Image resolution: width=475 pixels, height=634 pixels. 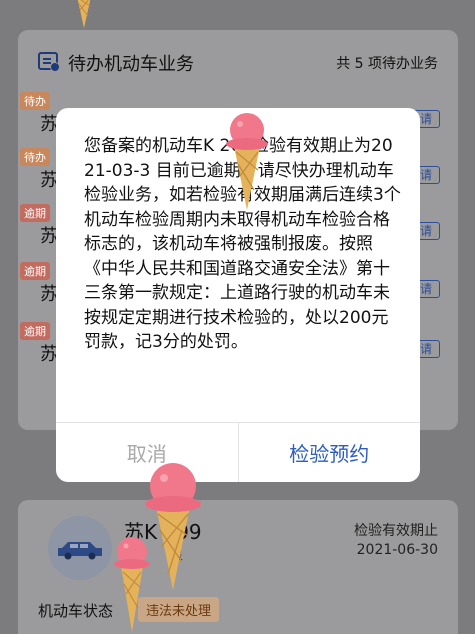 What do you see at coordinates (330, 452) in the screenshot?
I see `inspection-booking-button: 检验预约` at bounding box center [330, 452].